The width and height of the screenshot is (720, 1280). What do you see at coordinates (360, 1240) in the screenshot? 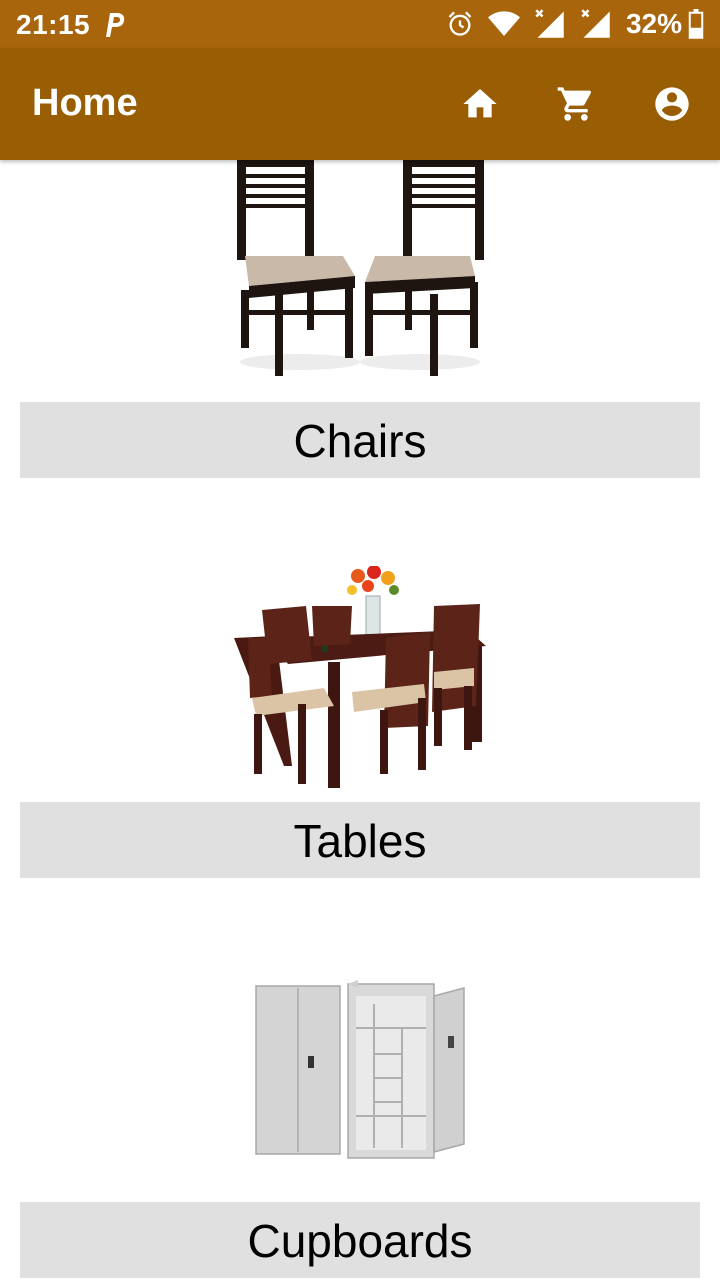
I see `category-label: Cupboards` at bounding box center [360, 1240].